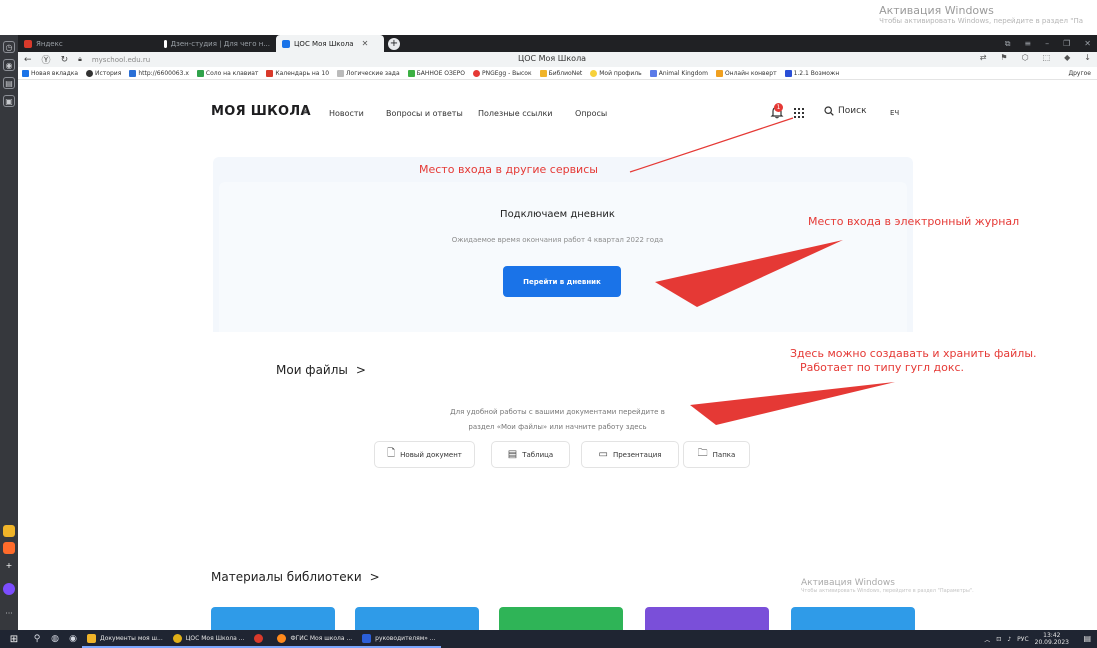 This screenshot has width=1097, height=648. Describe the element at coordinates (28, 60) in the screenshot. I see `back-icon: ←` at that location.